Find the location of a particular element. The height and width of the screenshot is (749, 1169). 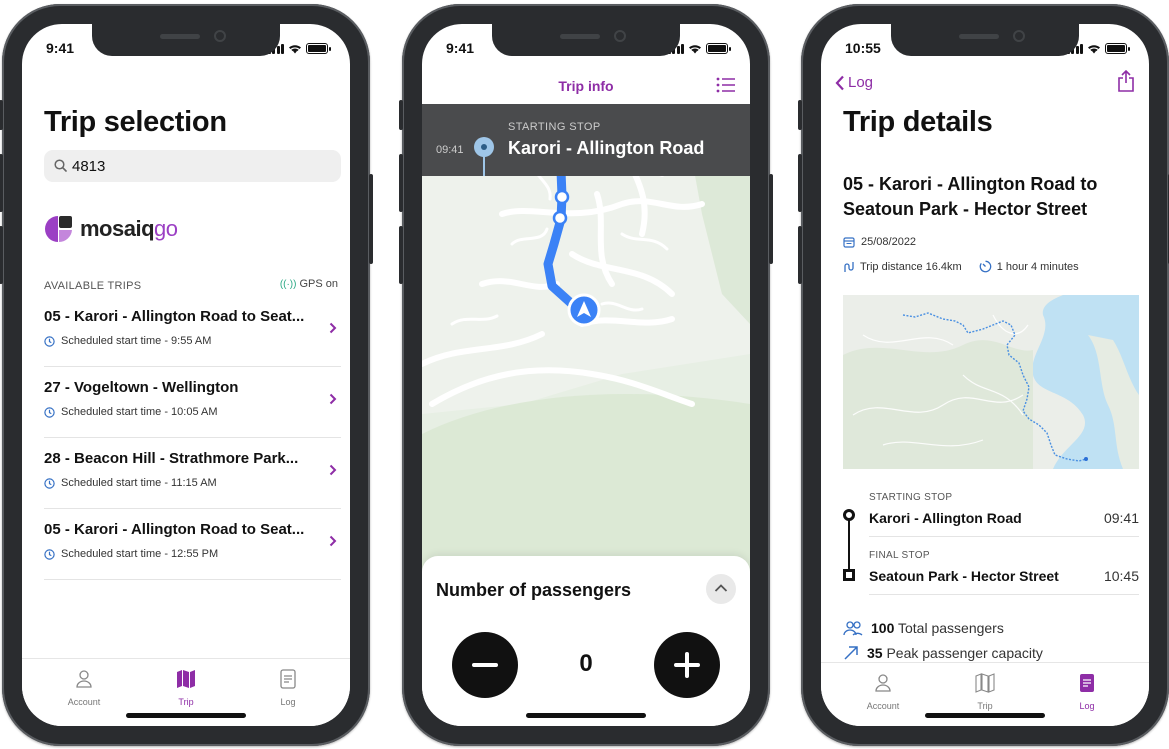

people-icon is located at coordinates (853, 628).